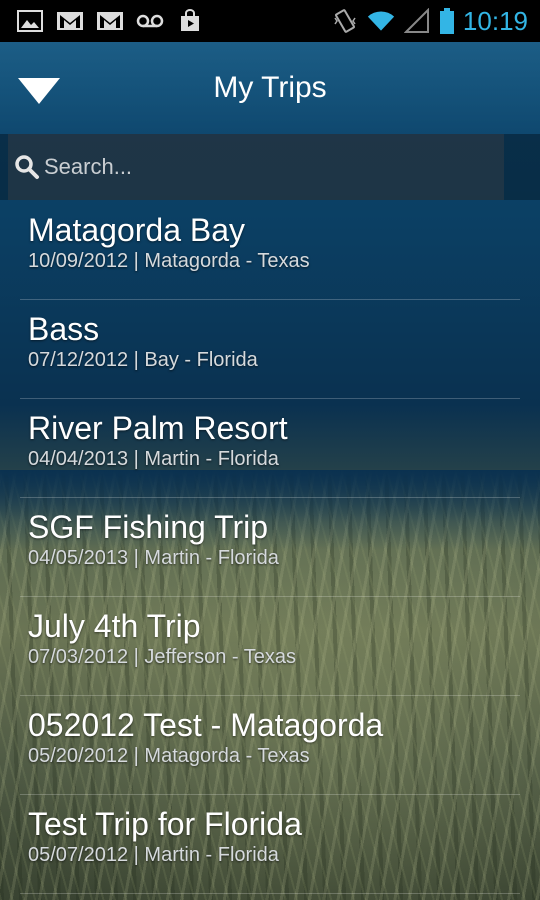 The image size is (540, 900). Describe the element at coordinates (447, 21) in the screenshot. I see `battery-icon` at that location.